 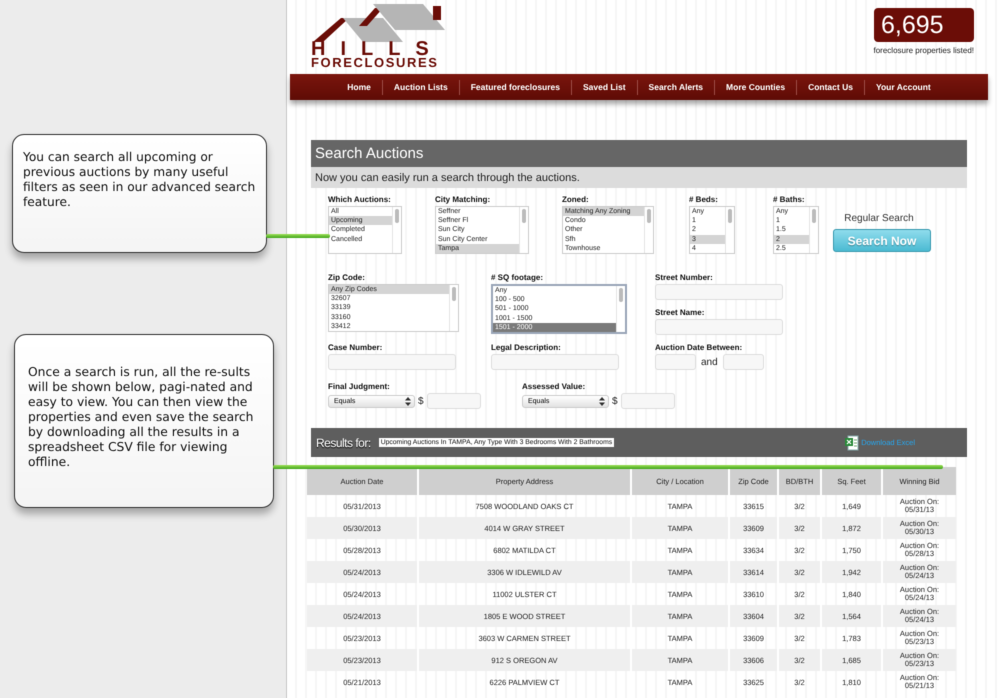 I want to click on property-count: 6,695, so click(x=924, y=25).